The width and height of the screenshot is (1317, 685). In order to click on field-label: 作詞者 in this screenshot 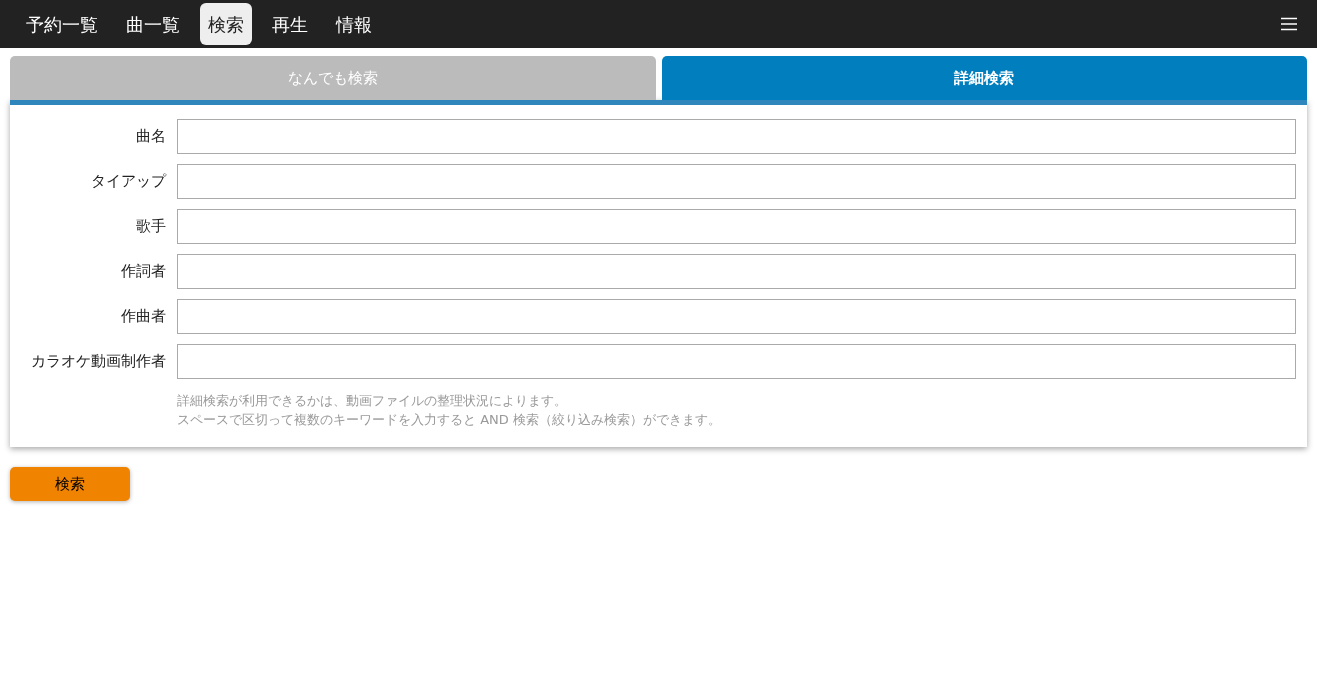, I will do `click(143, 272)`.